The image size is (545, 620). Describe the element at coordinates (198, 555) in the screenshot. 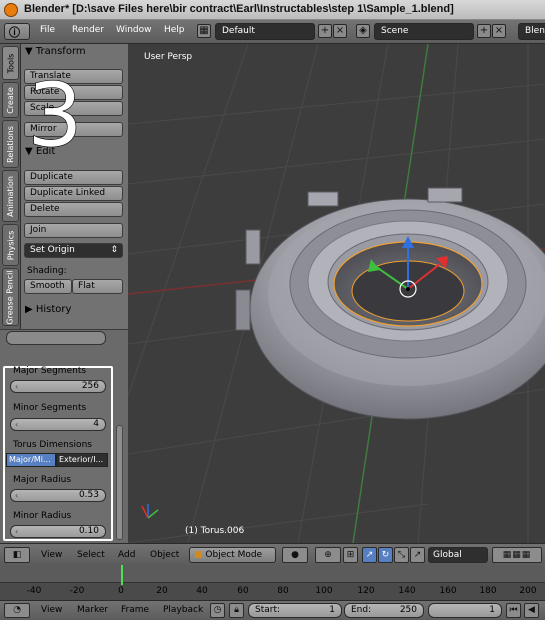

I see `cube-icon: ■` at that location.